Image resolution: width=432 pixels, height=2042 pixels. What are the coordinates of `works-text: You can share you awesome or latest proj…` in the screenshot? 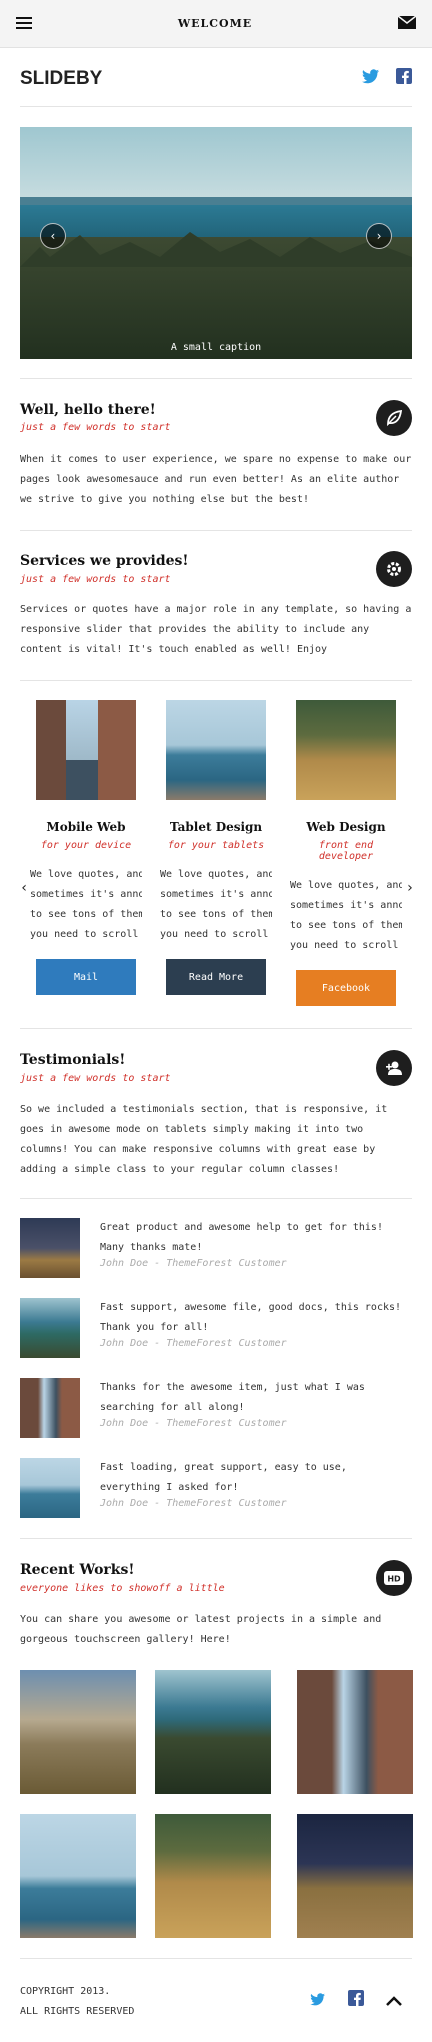 It's located at (201, 1629).